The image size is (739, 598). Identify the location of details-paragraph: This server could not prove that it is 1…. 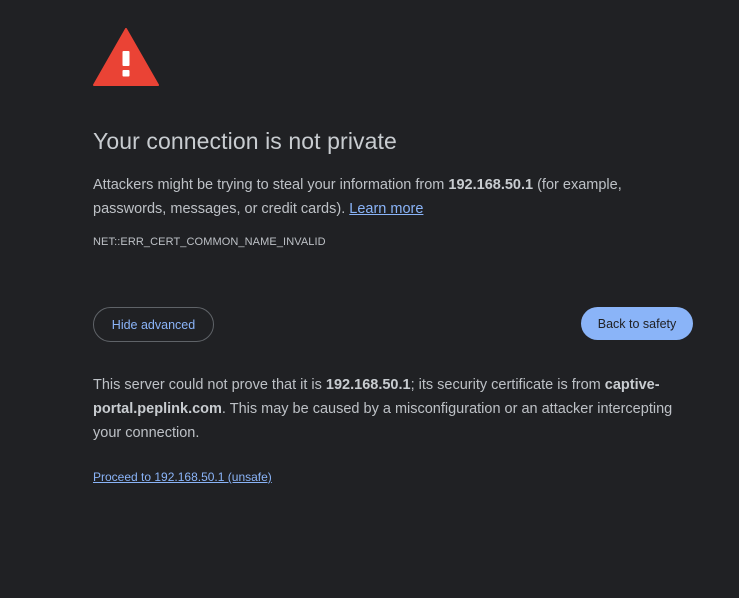
(395, 409).